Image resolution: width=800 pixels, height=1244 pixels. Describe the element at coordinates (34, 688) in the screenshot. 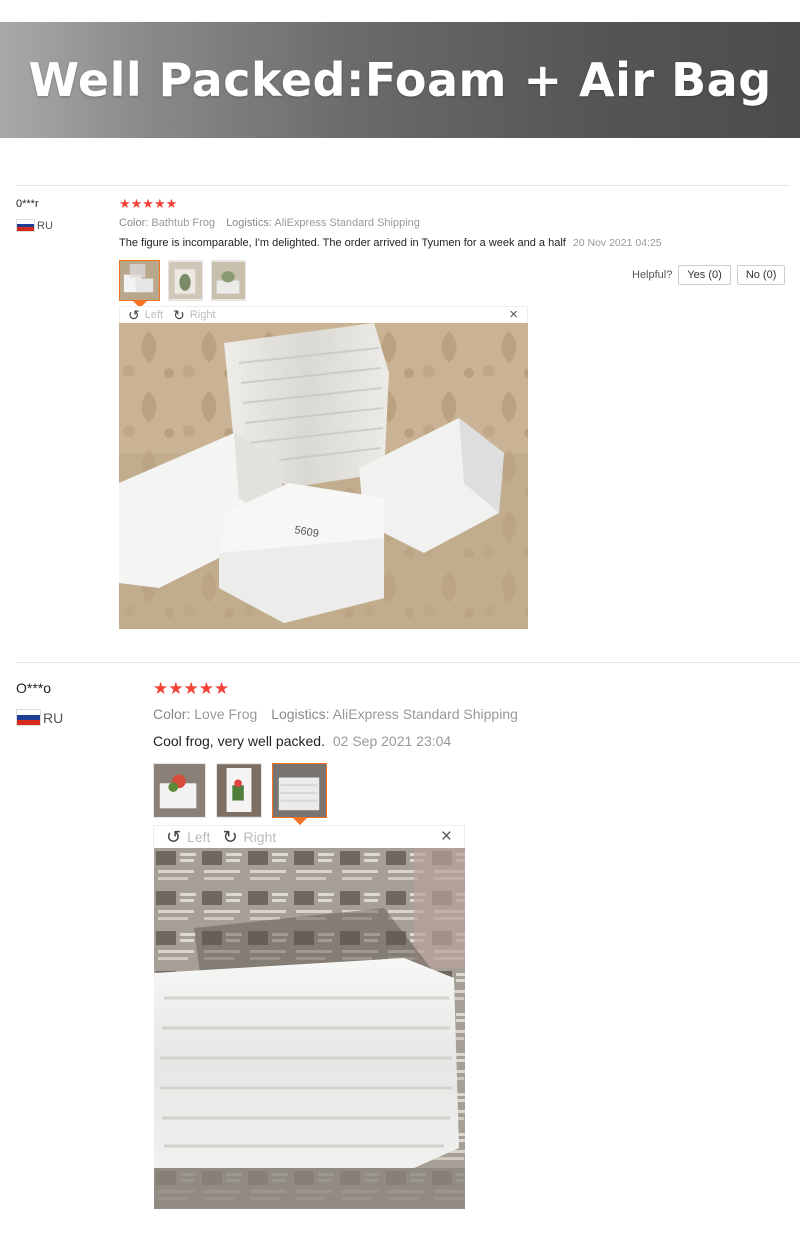

I see `reviewer-name: O***o` at that location.